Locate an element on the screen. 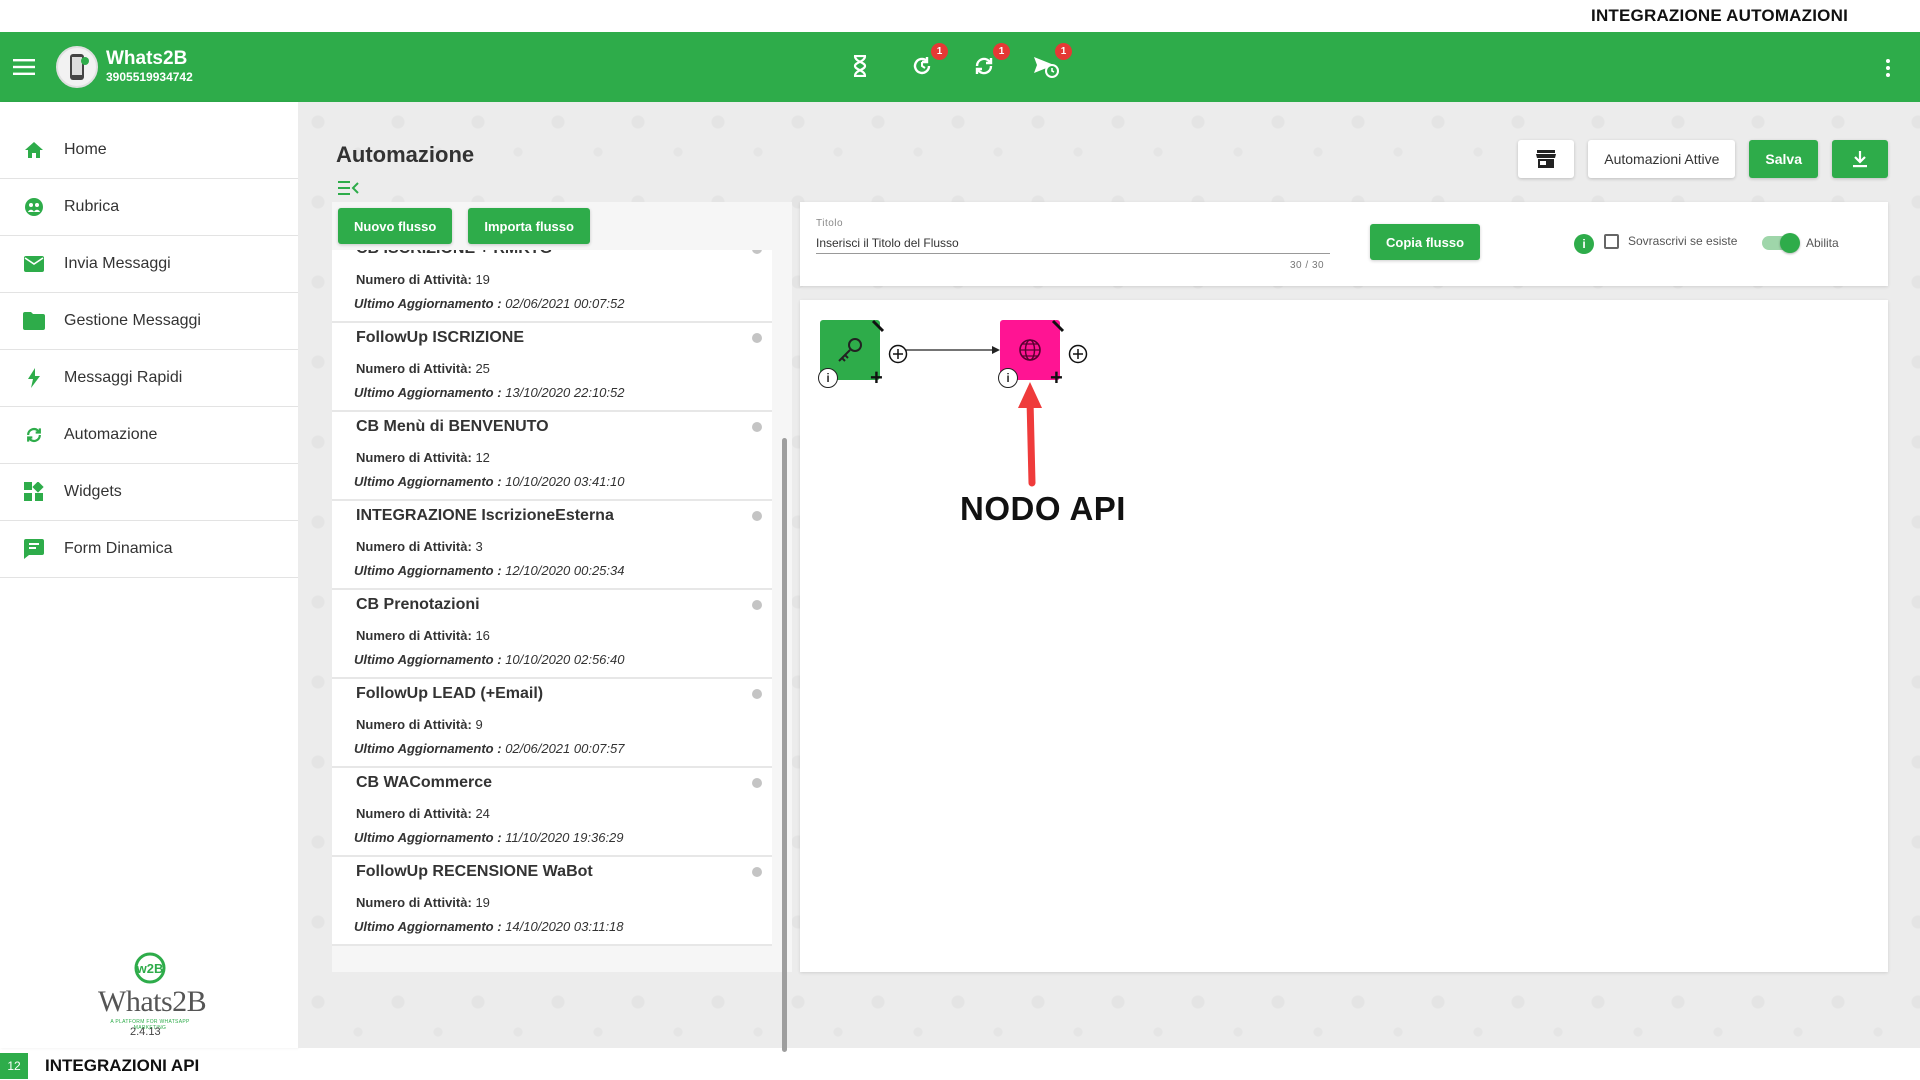 Image resolution: width=1920 pixels, height=1080 pixels. app-header: Whats2B 3905519934742 1 1 1 is located at coordinates (960, 67).